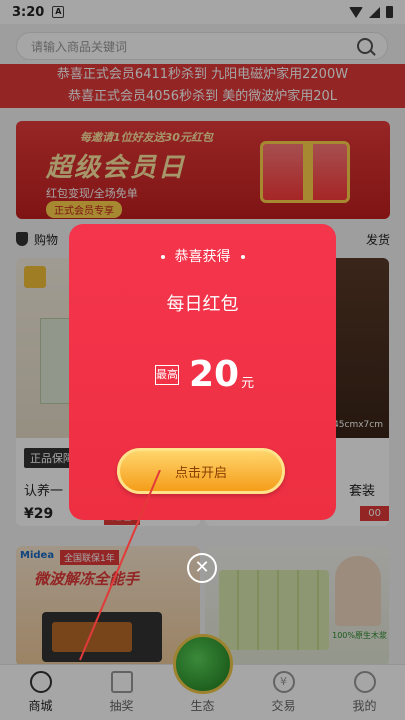 Image resolution: width=405 pixels, height=720 pixels. I want to click on amount-row: 最高 20 元, so click(204, 374).